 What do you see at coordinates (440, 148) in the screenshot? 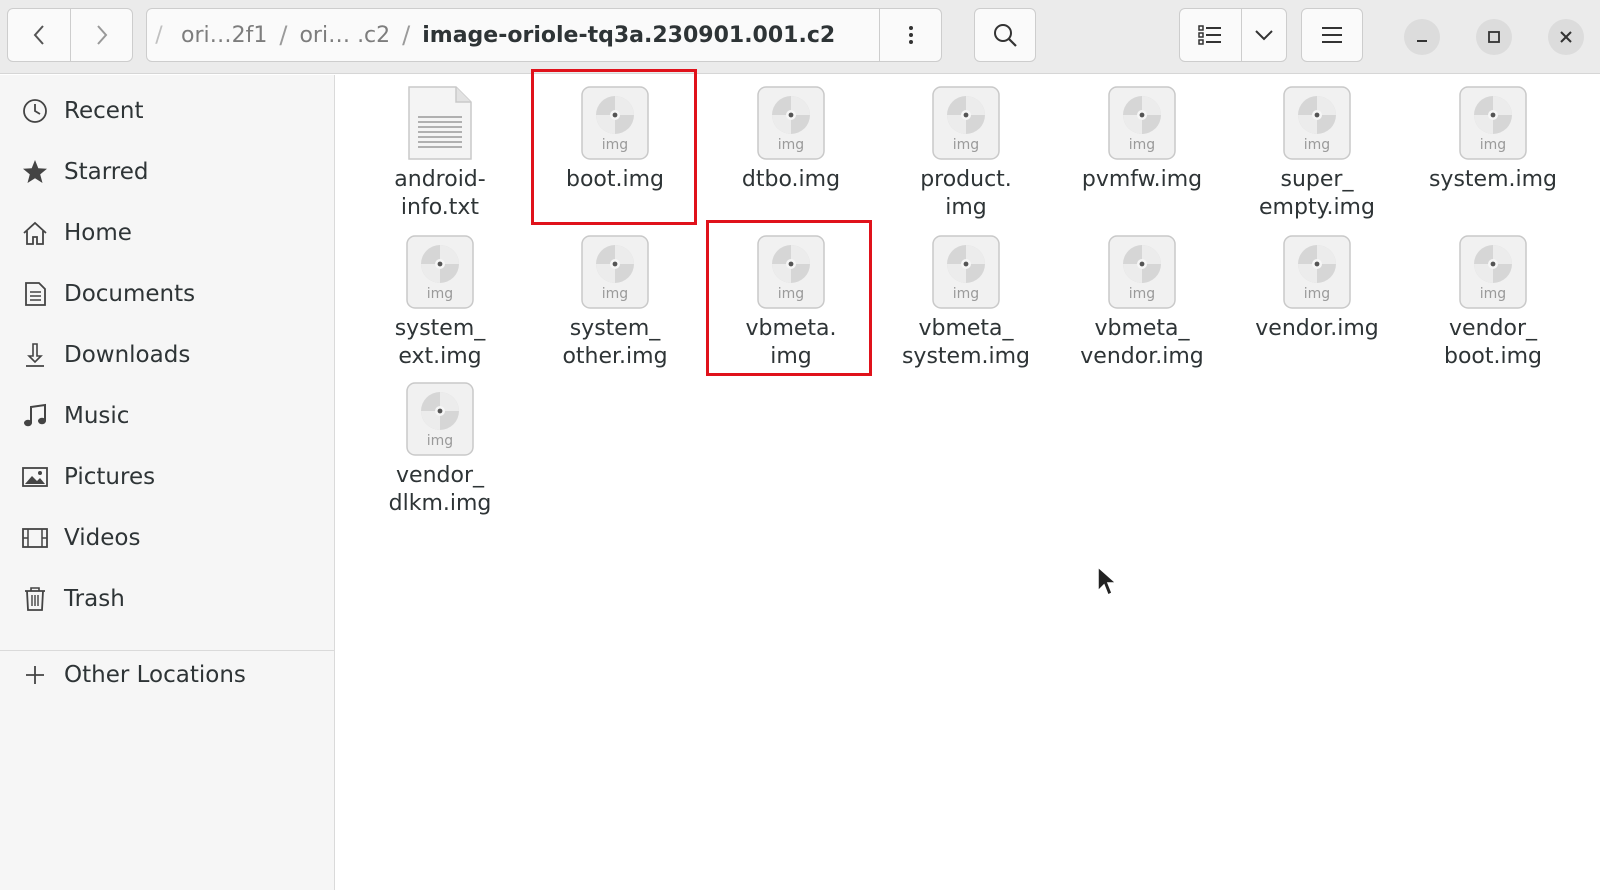
I see `file-item: android- info.txt` at bounding box center [440, 148].